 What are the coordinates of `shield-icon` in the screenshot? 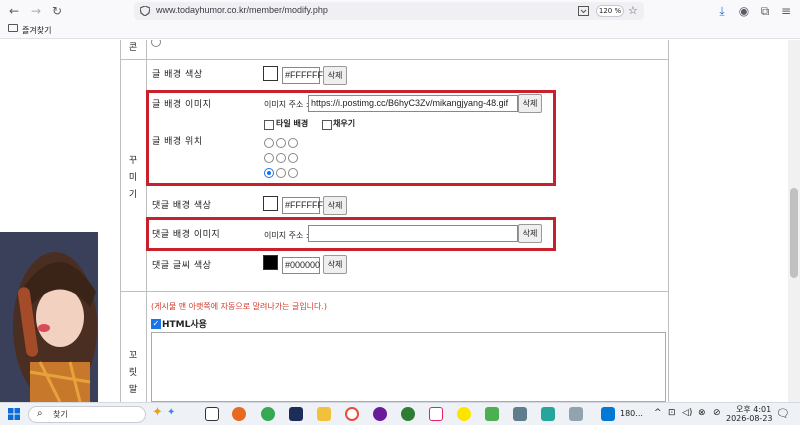 It's located at (145, 11).